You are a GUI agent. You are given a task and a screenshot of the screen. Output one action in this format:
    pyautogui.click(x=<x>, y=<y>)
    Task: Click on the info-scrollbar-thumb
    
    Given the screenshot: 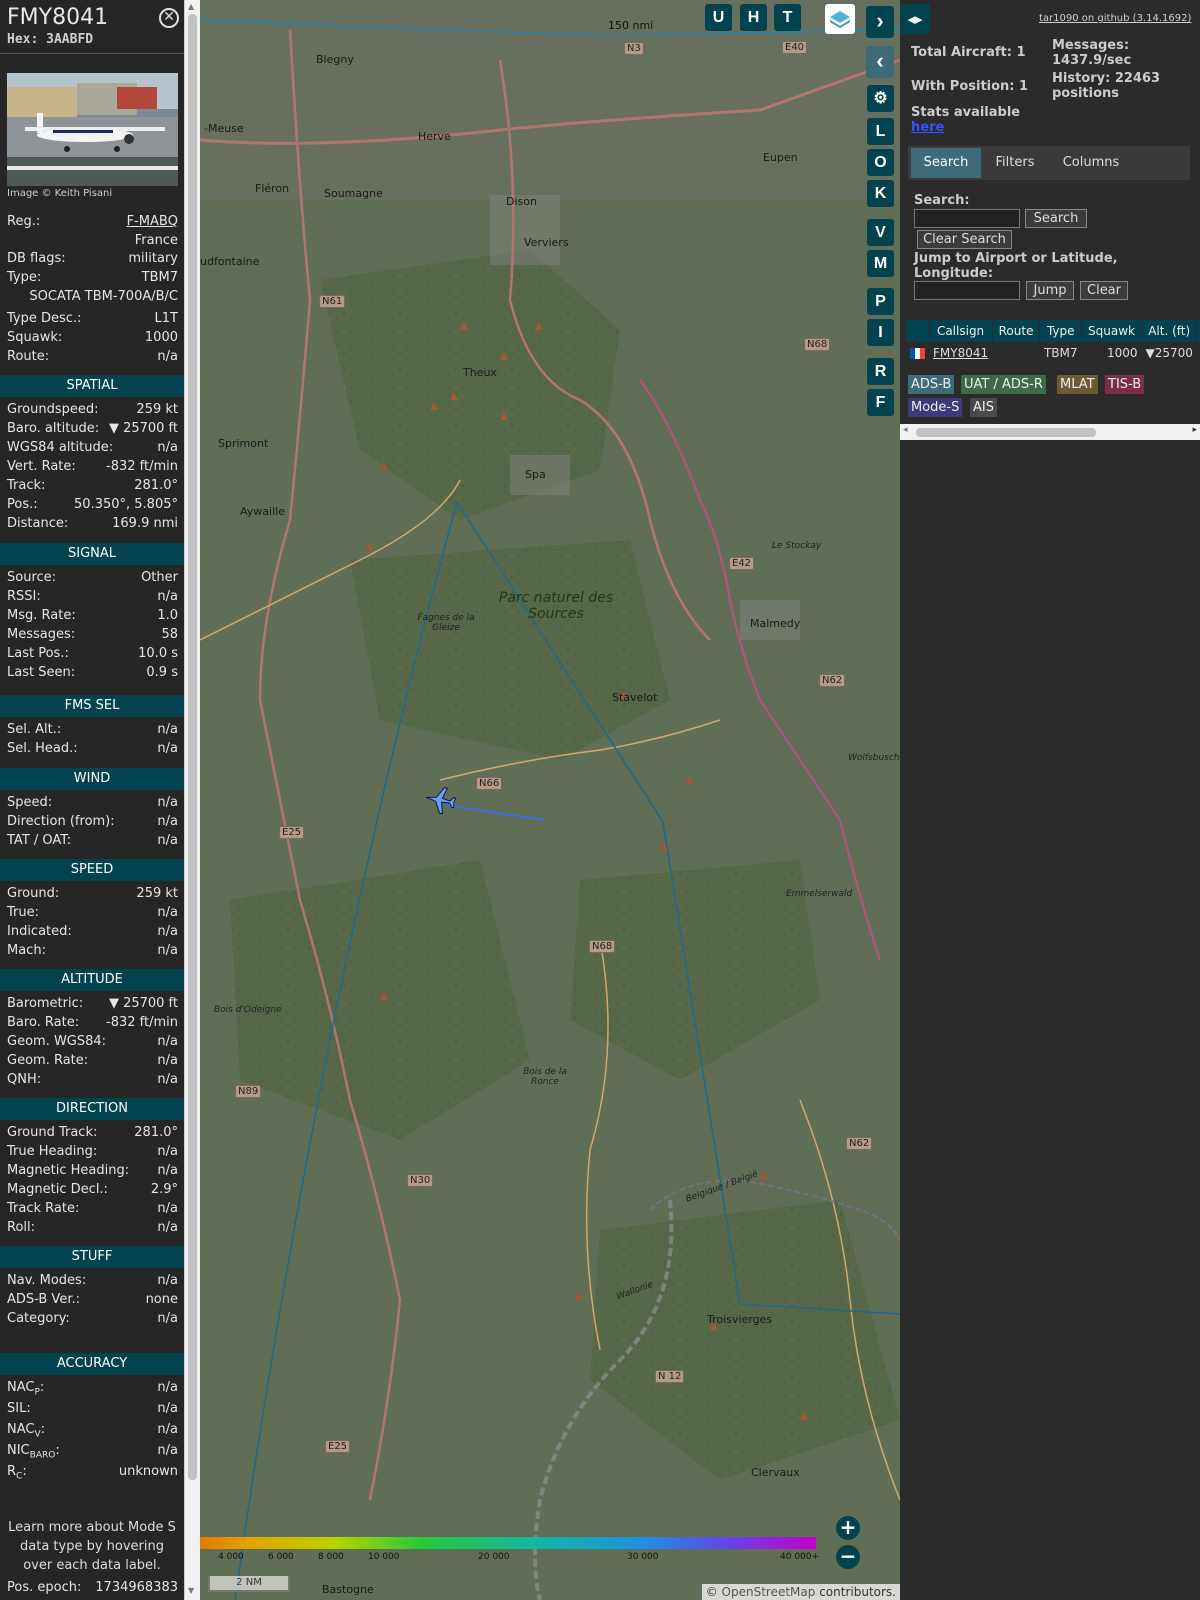 What is the action you would take?
    pyautogui.click(x=192, y=747)
    